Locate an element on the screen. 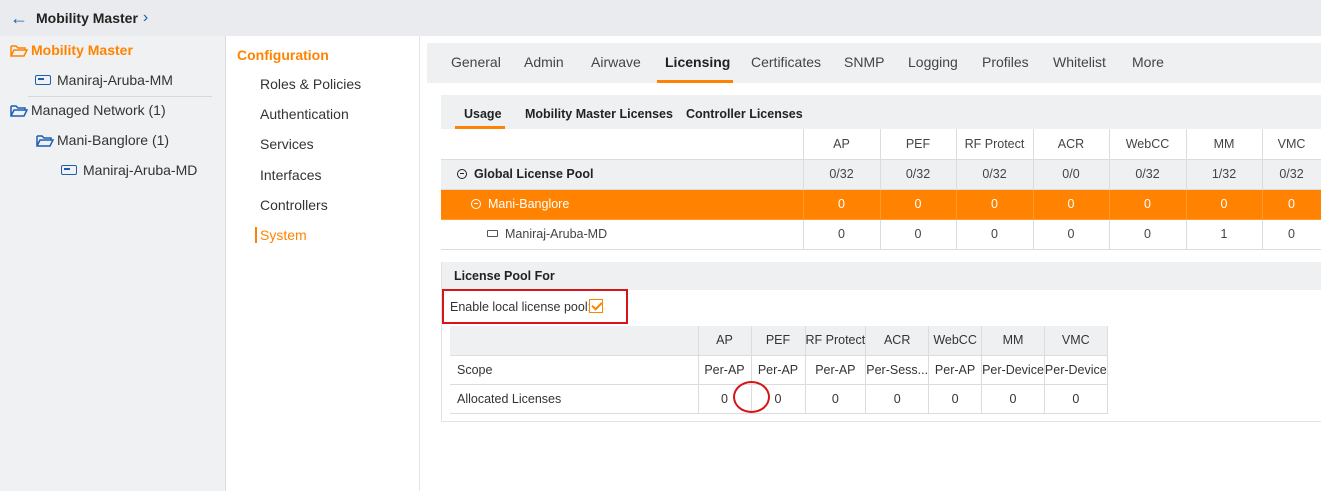  tree-label: Maniraj-Aruba-MD is located at coordinates (140, 170).